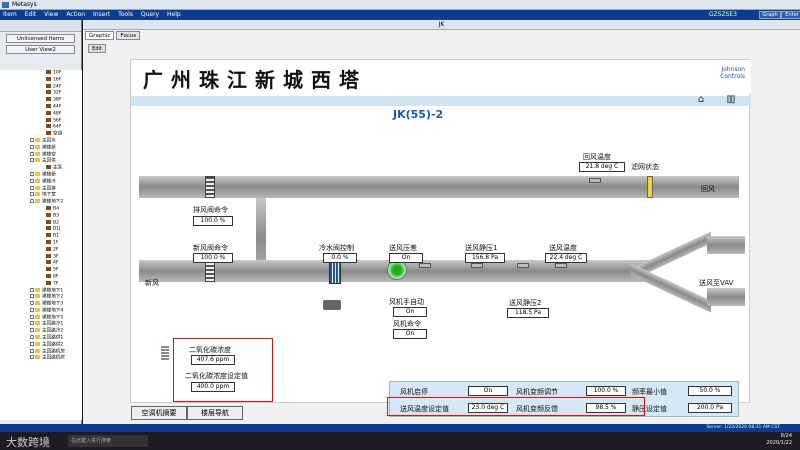 This screenshot has height=450, width=800. I want to click on tree-item: 裙楼冷, so click(41, 182).